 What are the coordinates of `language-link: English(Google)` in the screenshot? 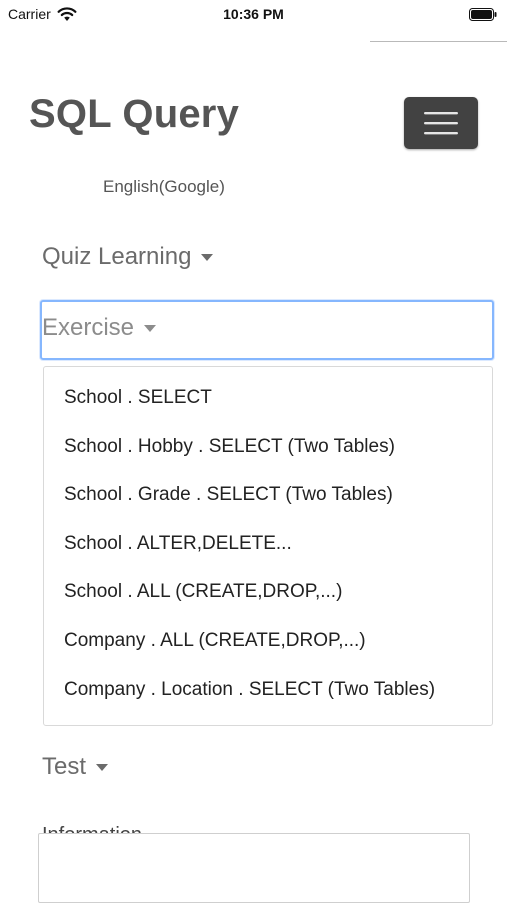 It's located at (164, 187).